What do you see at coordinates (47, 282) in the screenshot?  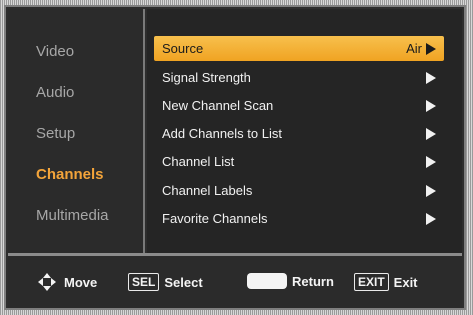 I see `move-arrows-icon` at bounding box center [47, 282].